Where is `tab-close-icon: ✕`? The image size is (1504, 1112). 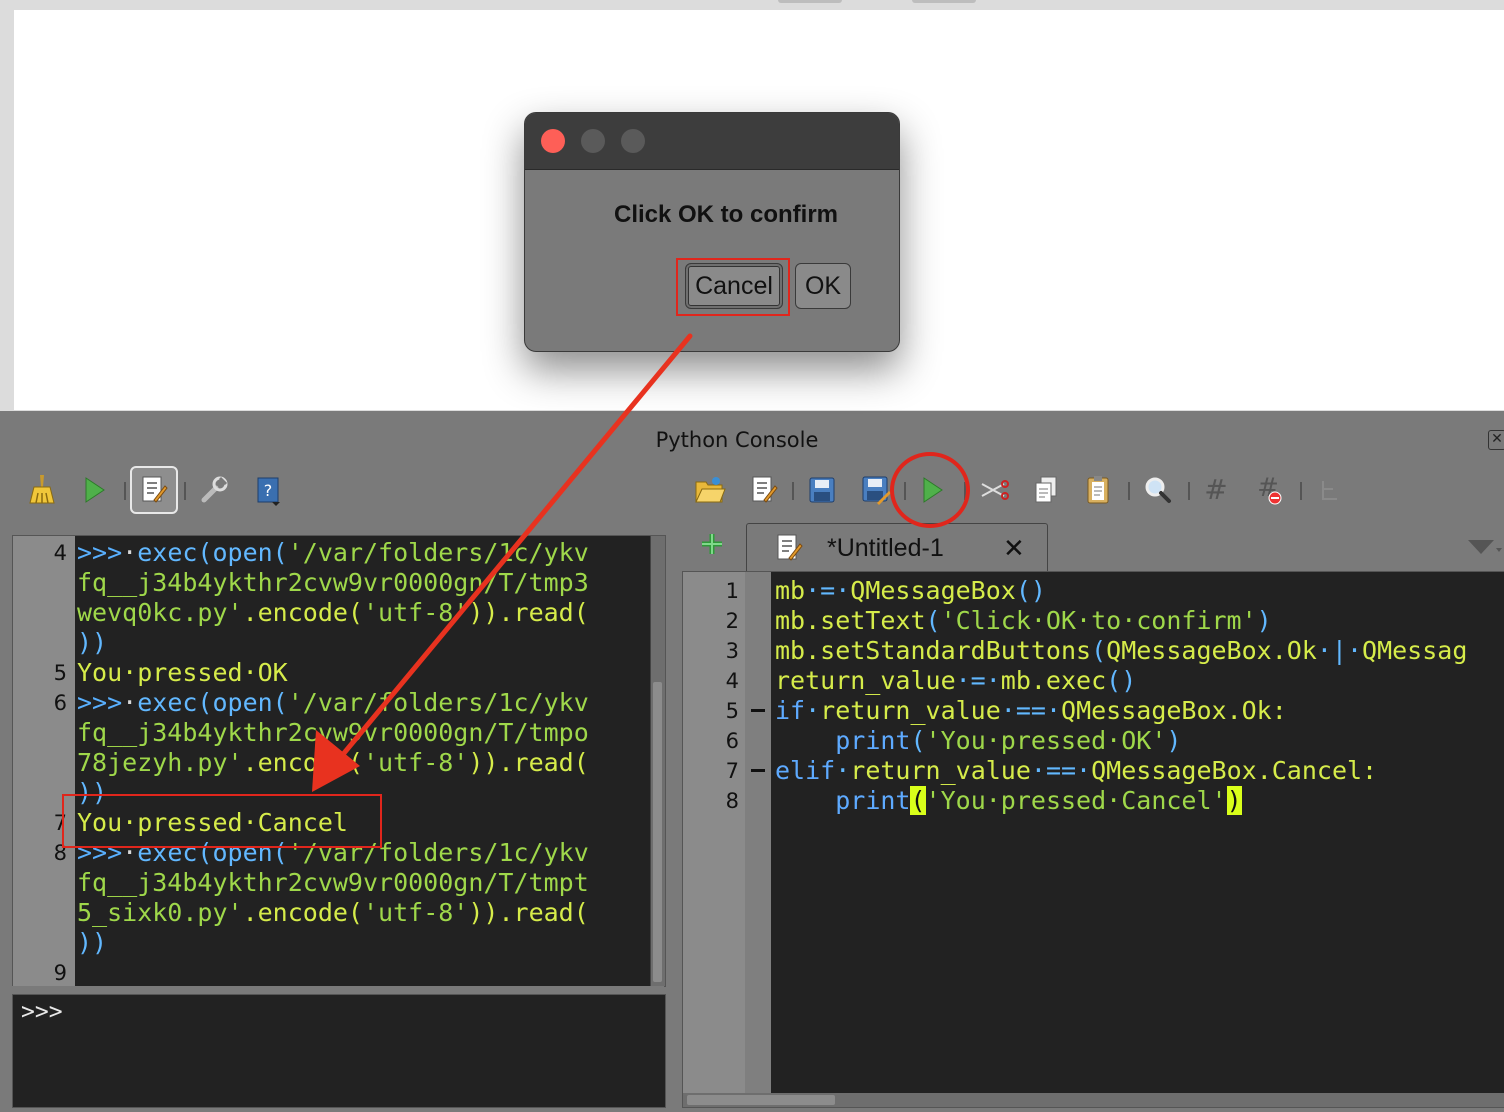
tab-close-icon: ✕ is located at coordinates (1014, 549).